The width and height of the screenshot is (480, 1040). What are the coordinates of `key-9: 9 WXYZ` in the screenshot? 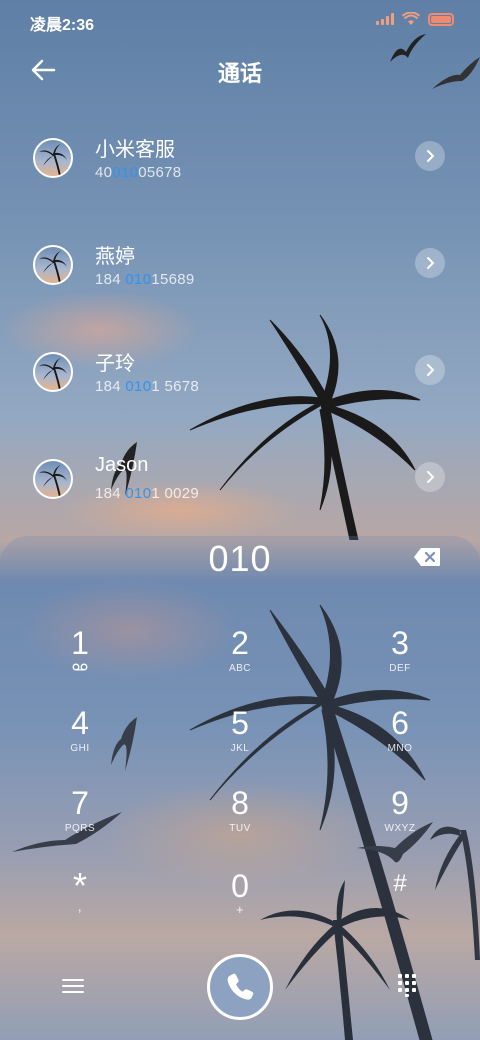 It's located at (400, 820).